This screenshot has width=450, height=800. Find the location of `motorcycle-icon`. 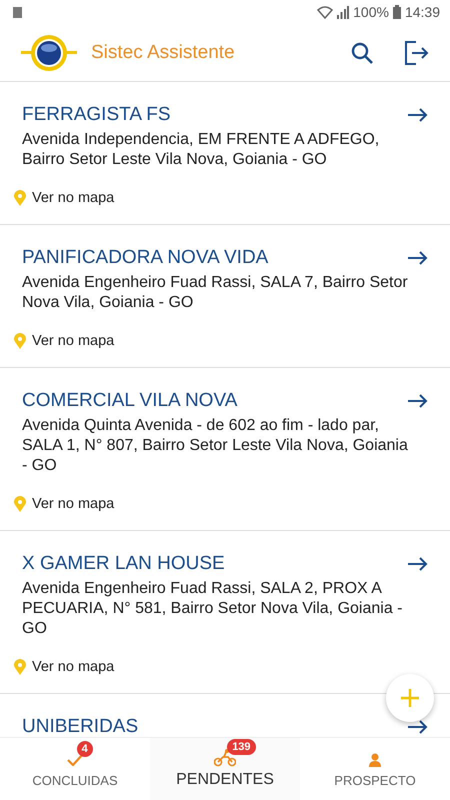

motorcycle-icon is located at coordinates (225, 758).